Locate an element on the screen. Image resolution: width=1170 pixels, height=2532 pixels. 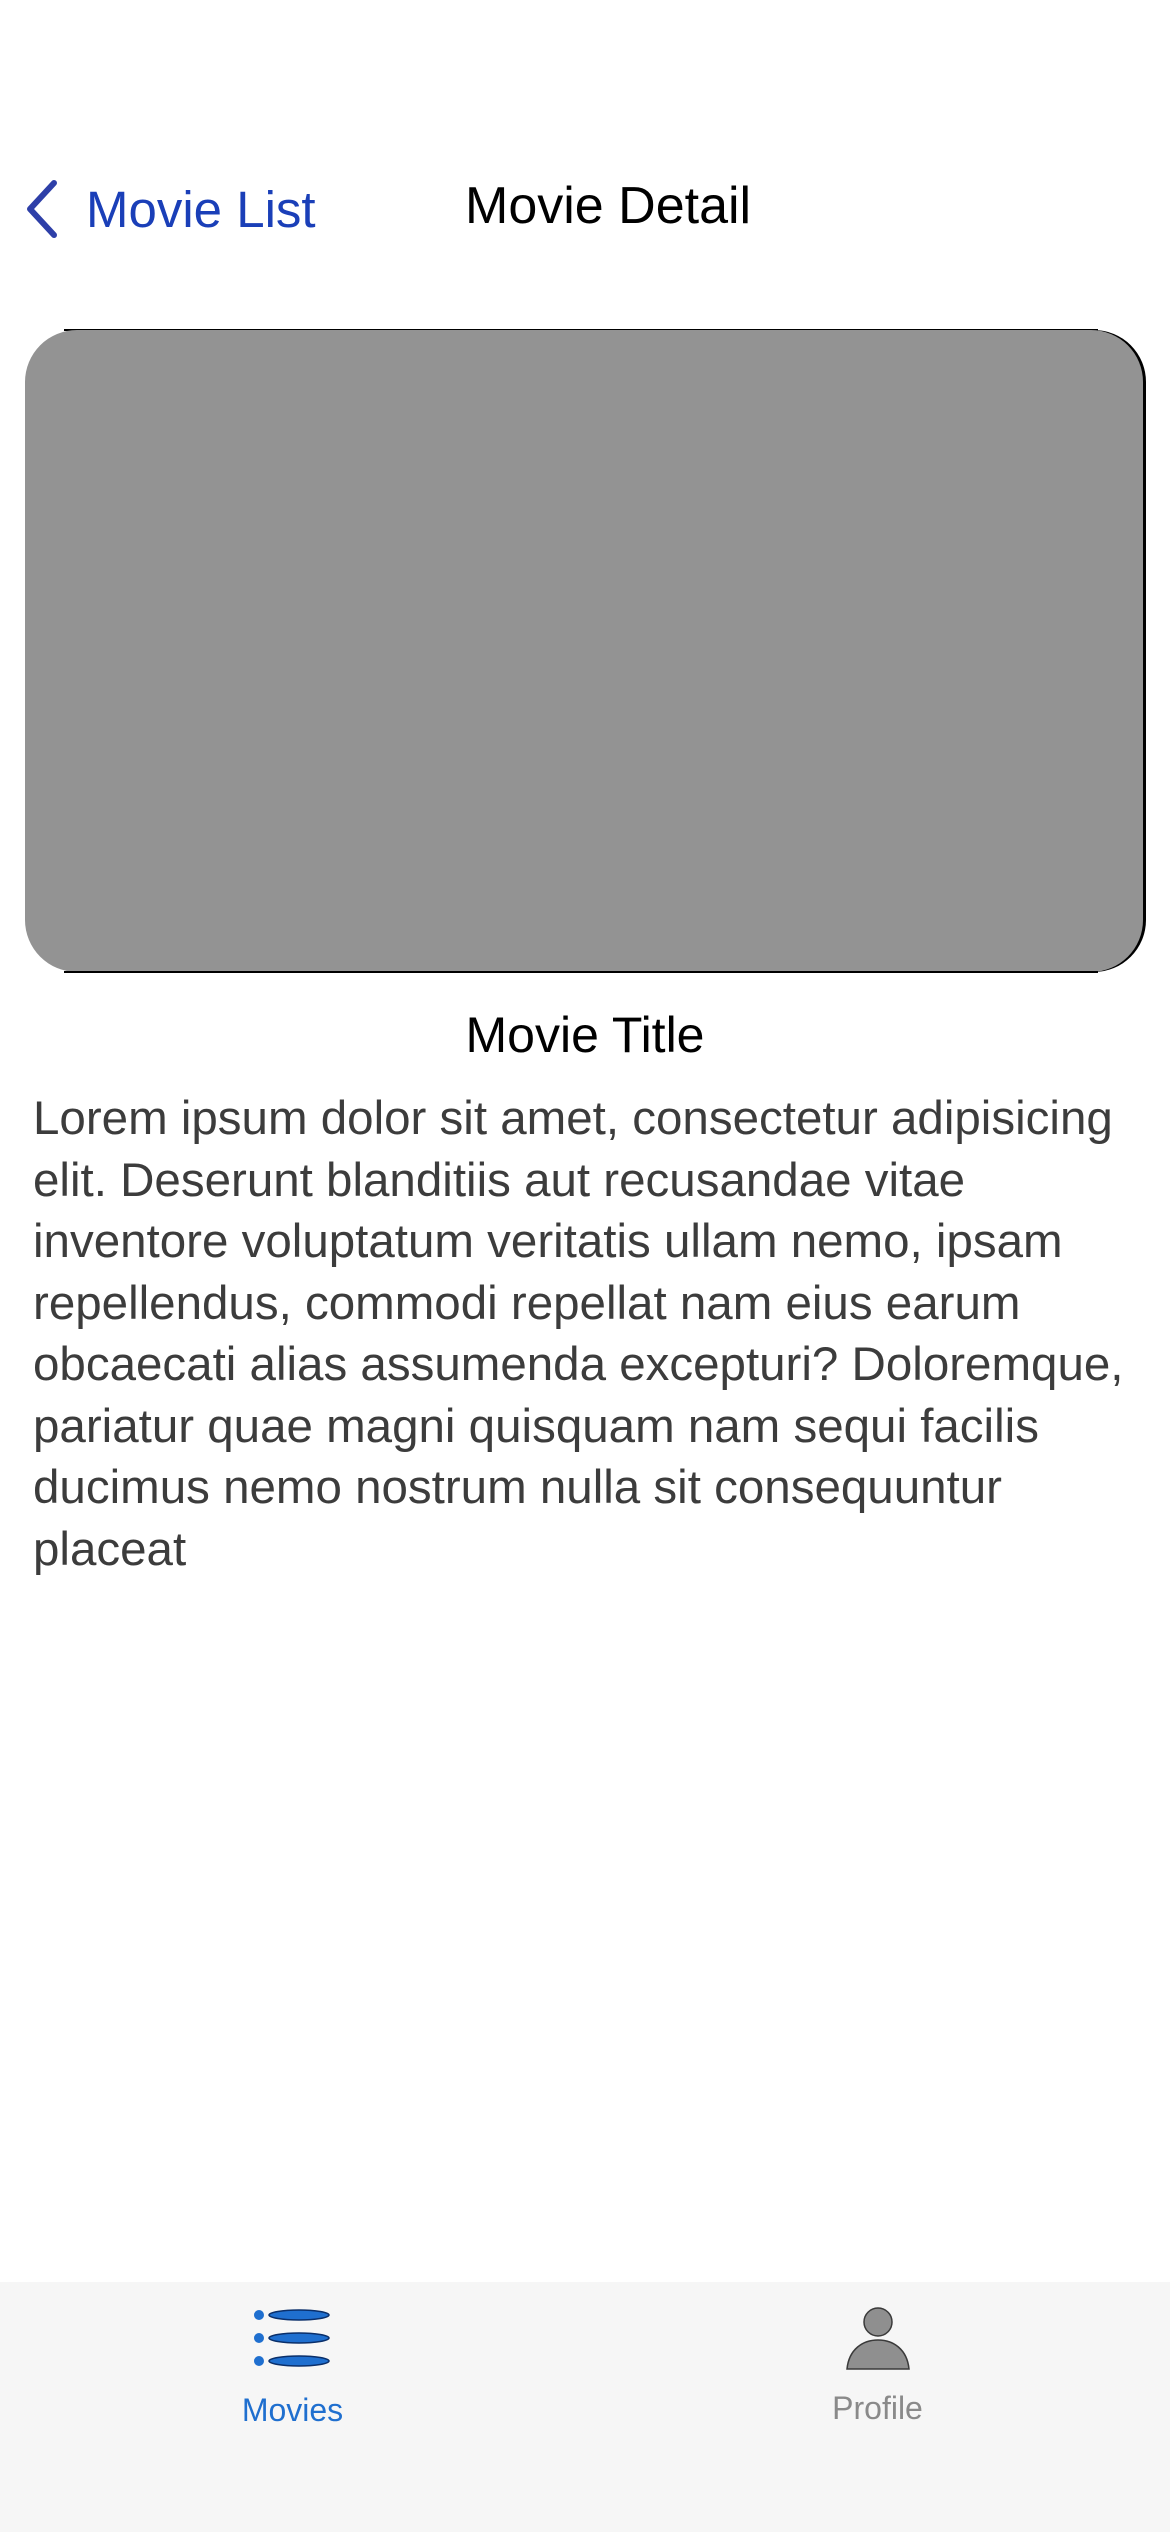
tab-profile: Profile is located at coordinates (877, 2367).